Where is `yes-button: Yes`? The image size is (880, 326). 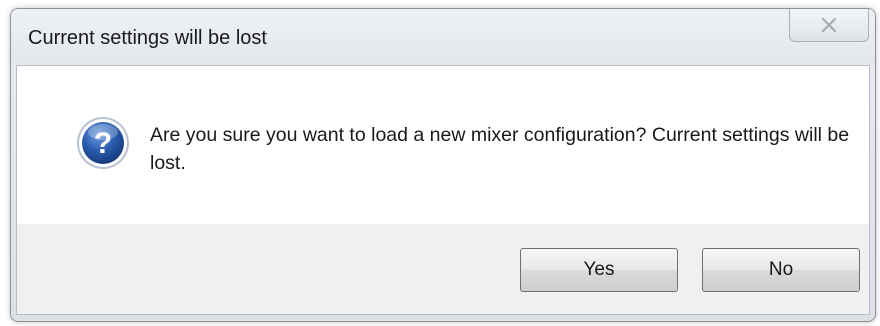 yes-button: Yes is located at coordinates (599, 270).